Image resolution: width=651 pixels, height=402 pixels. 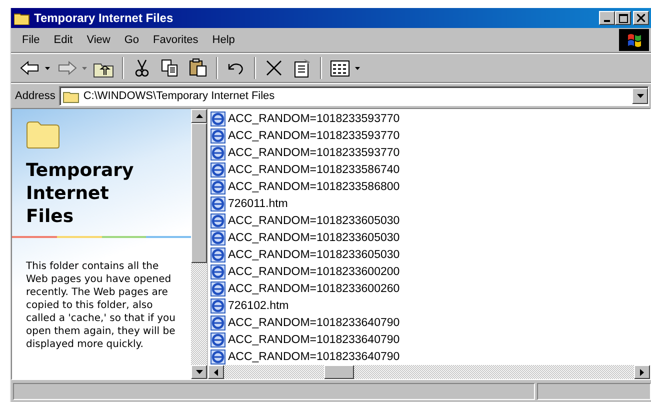 I want to click on dropdown-button, so click(x=640, y=96).